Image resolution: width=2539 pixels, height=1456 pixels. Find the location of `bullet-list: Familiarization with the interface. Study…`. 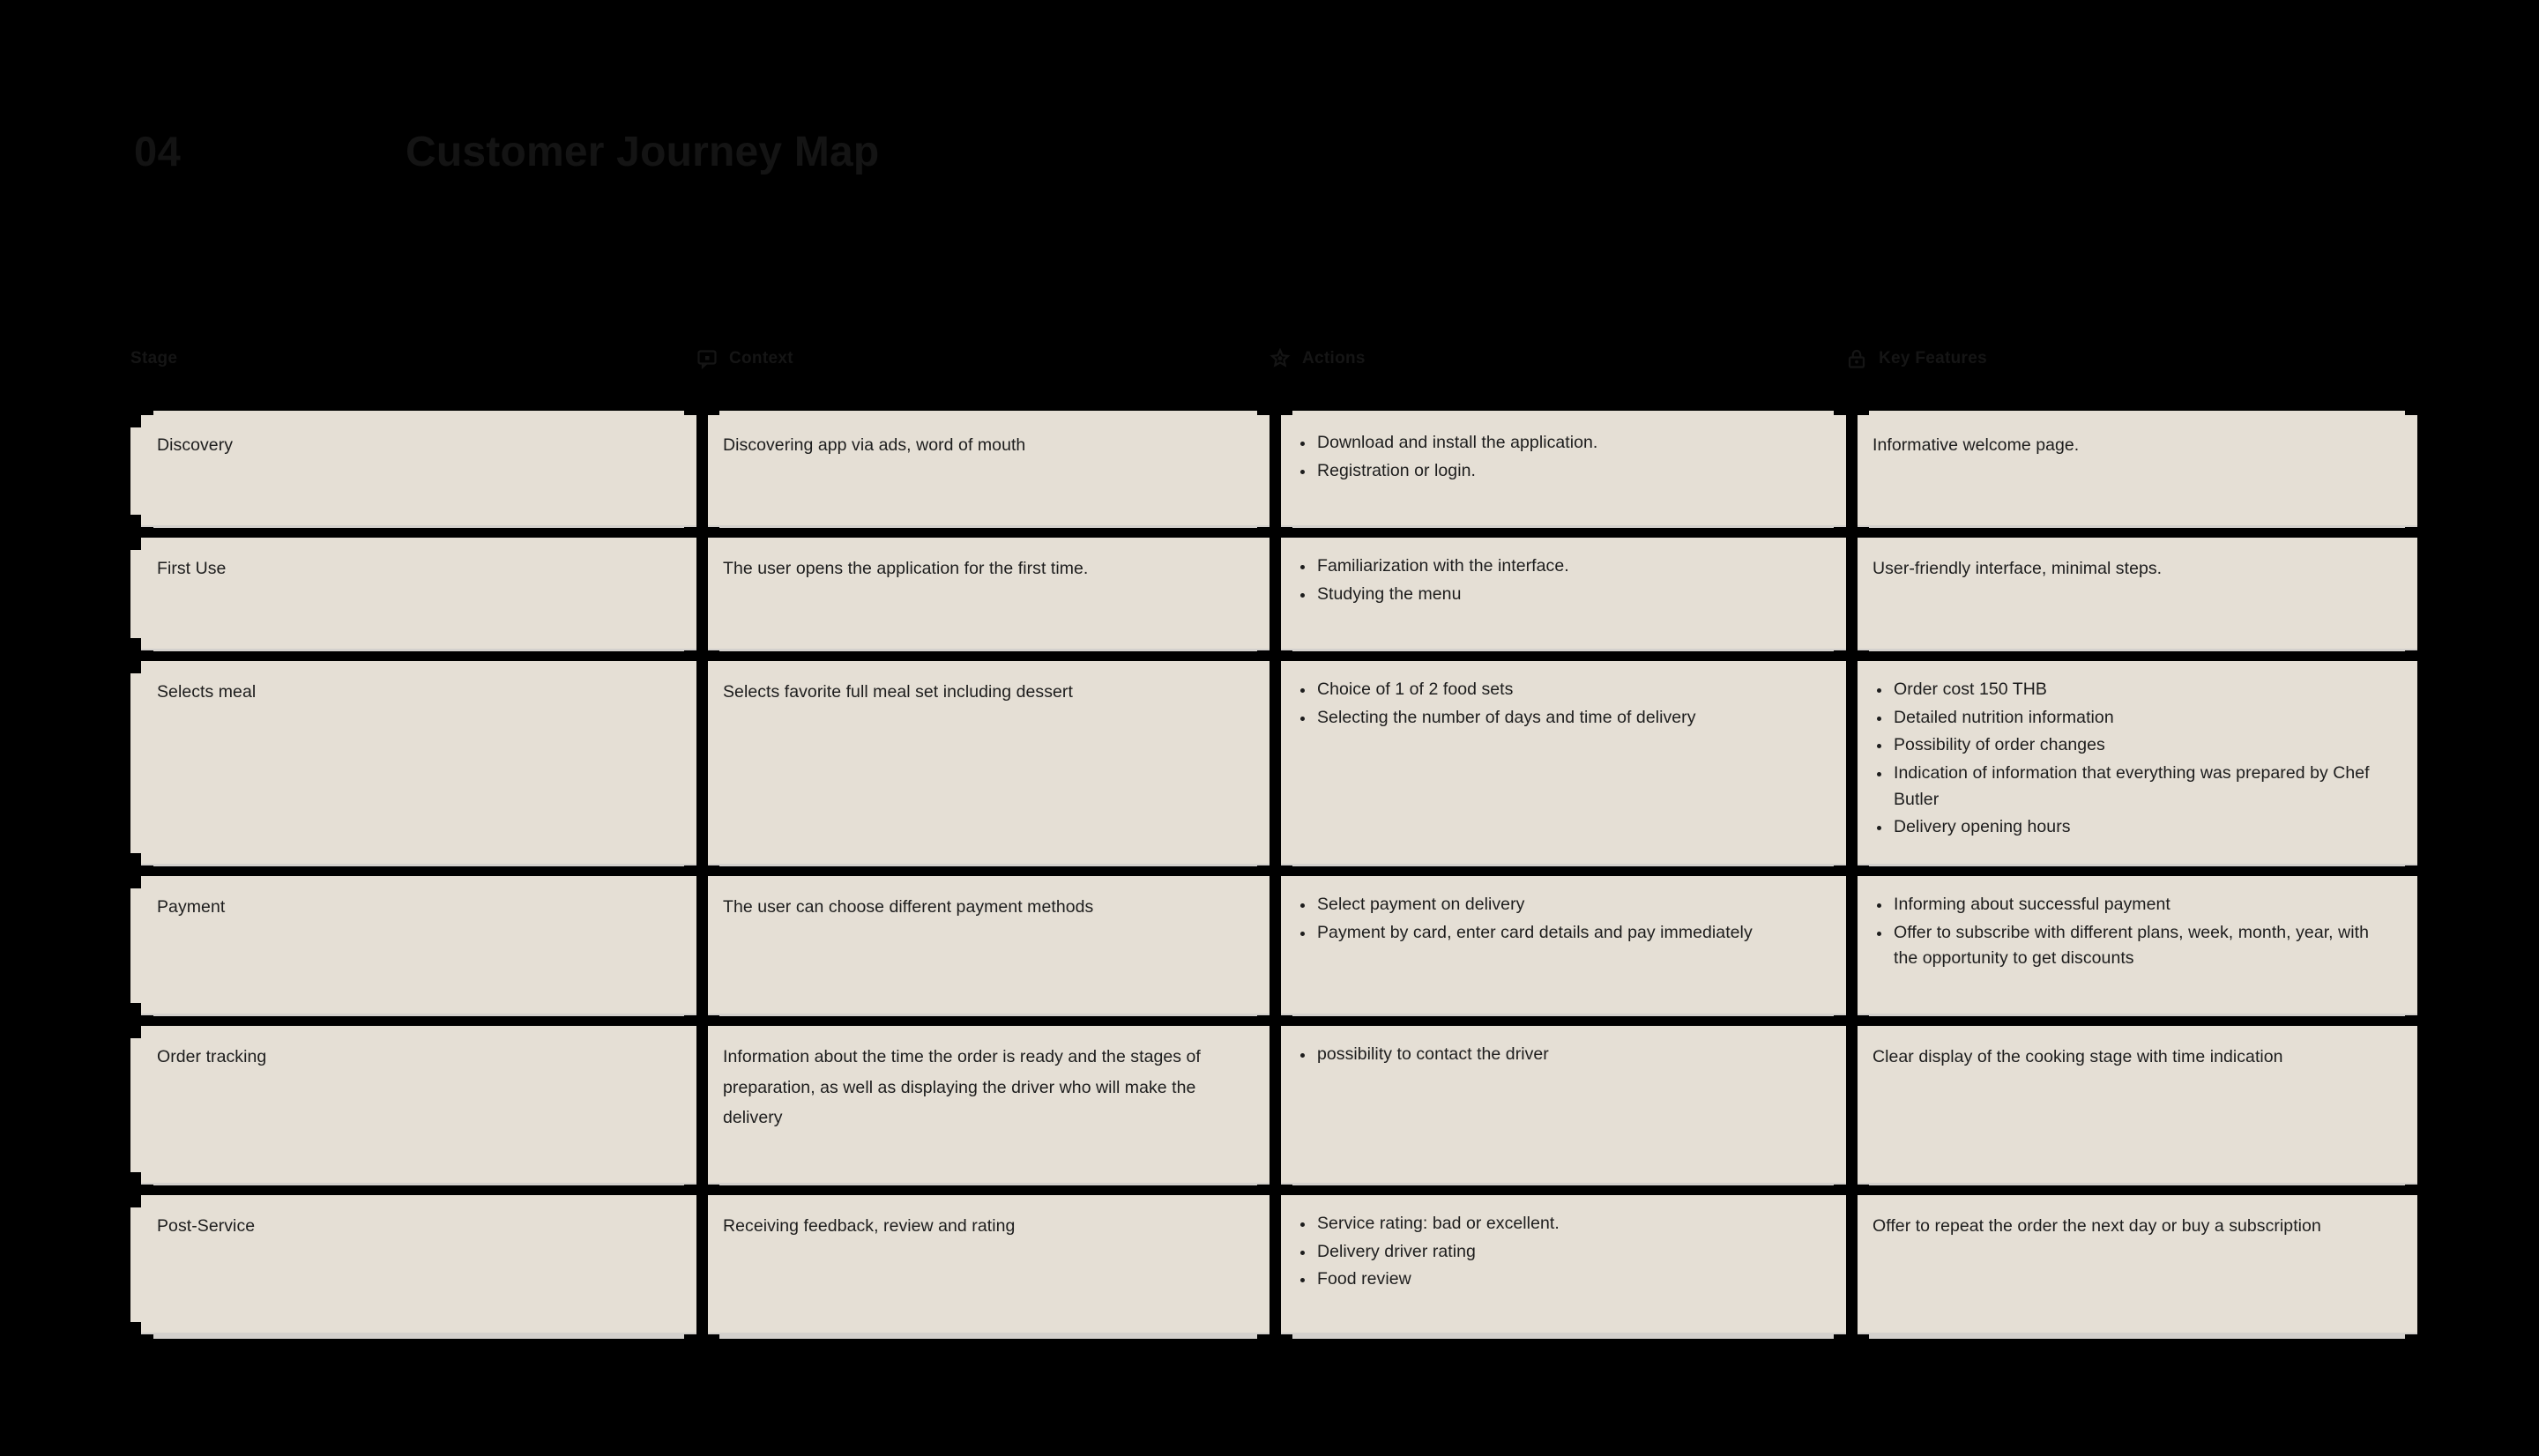

bullet-list: Familiarization with the interface. Study… is located at coordinates (1558, 580).